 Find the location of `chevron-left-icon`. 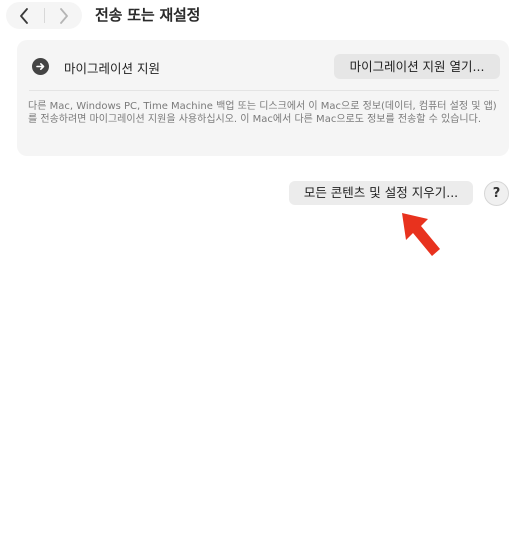

chevron-left-icon is located at coordinates (24, 15).